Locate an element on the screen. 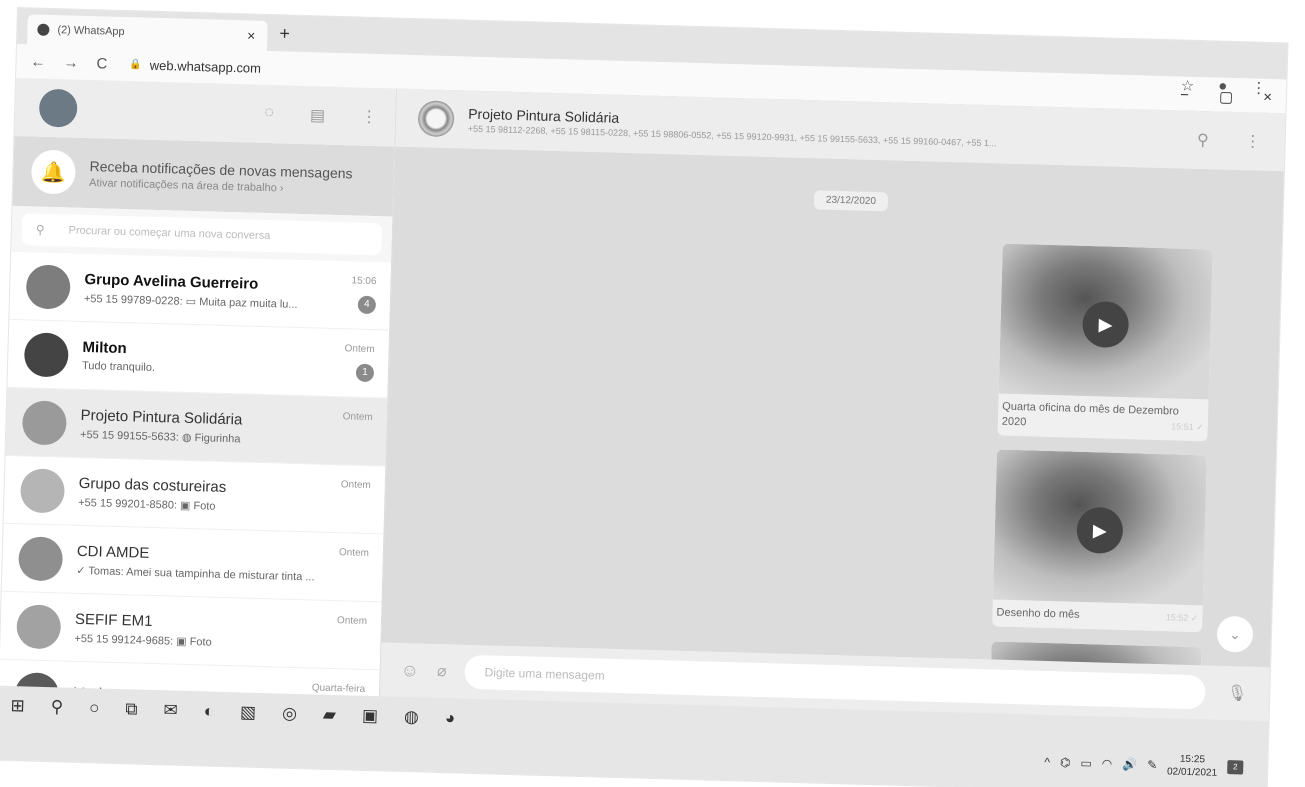 The image size is (1305, 787). chat-preview: +55 15 99201-8580: ▣ Foto is located at coordinates (147, 504).